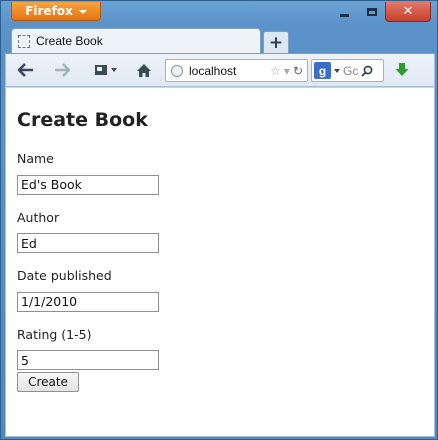  I want to click on bookmark-star-icon: ☆, so click(275, 71).